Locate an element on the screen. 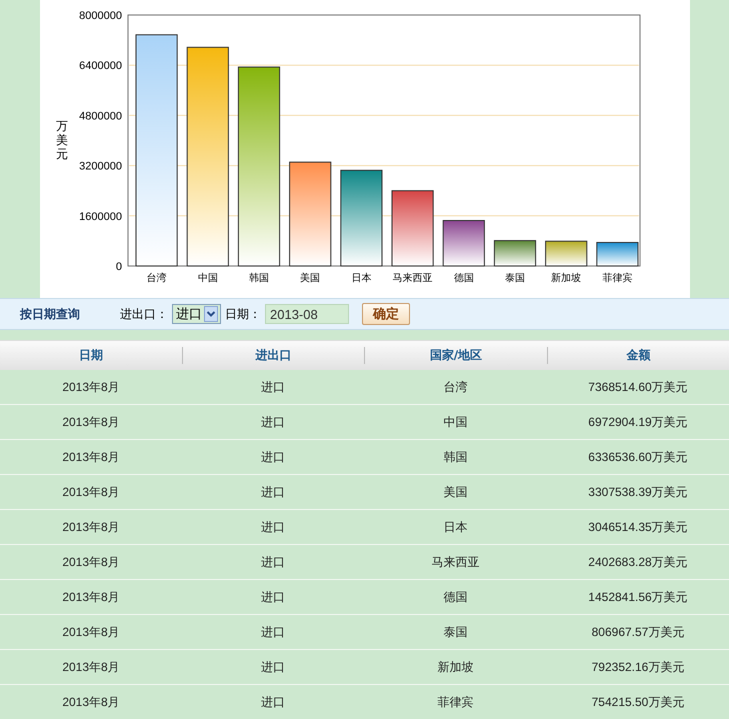  type-label: 进出口： is located at coordinates (144, 314).